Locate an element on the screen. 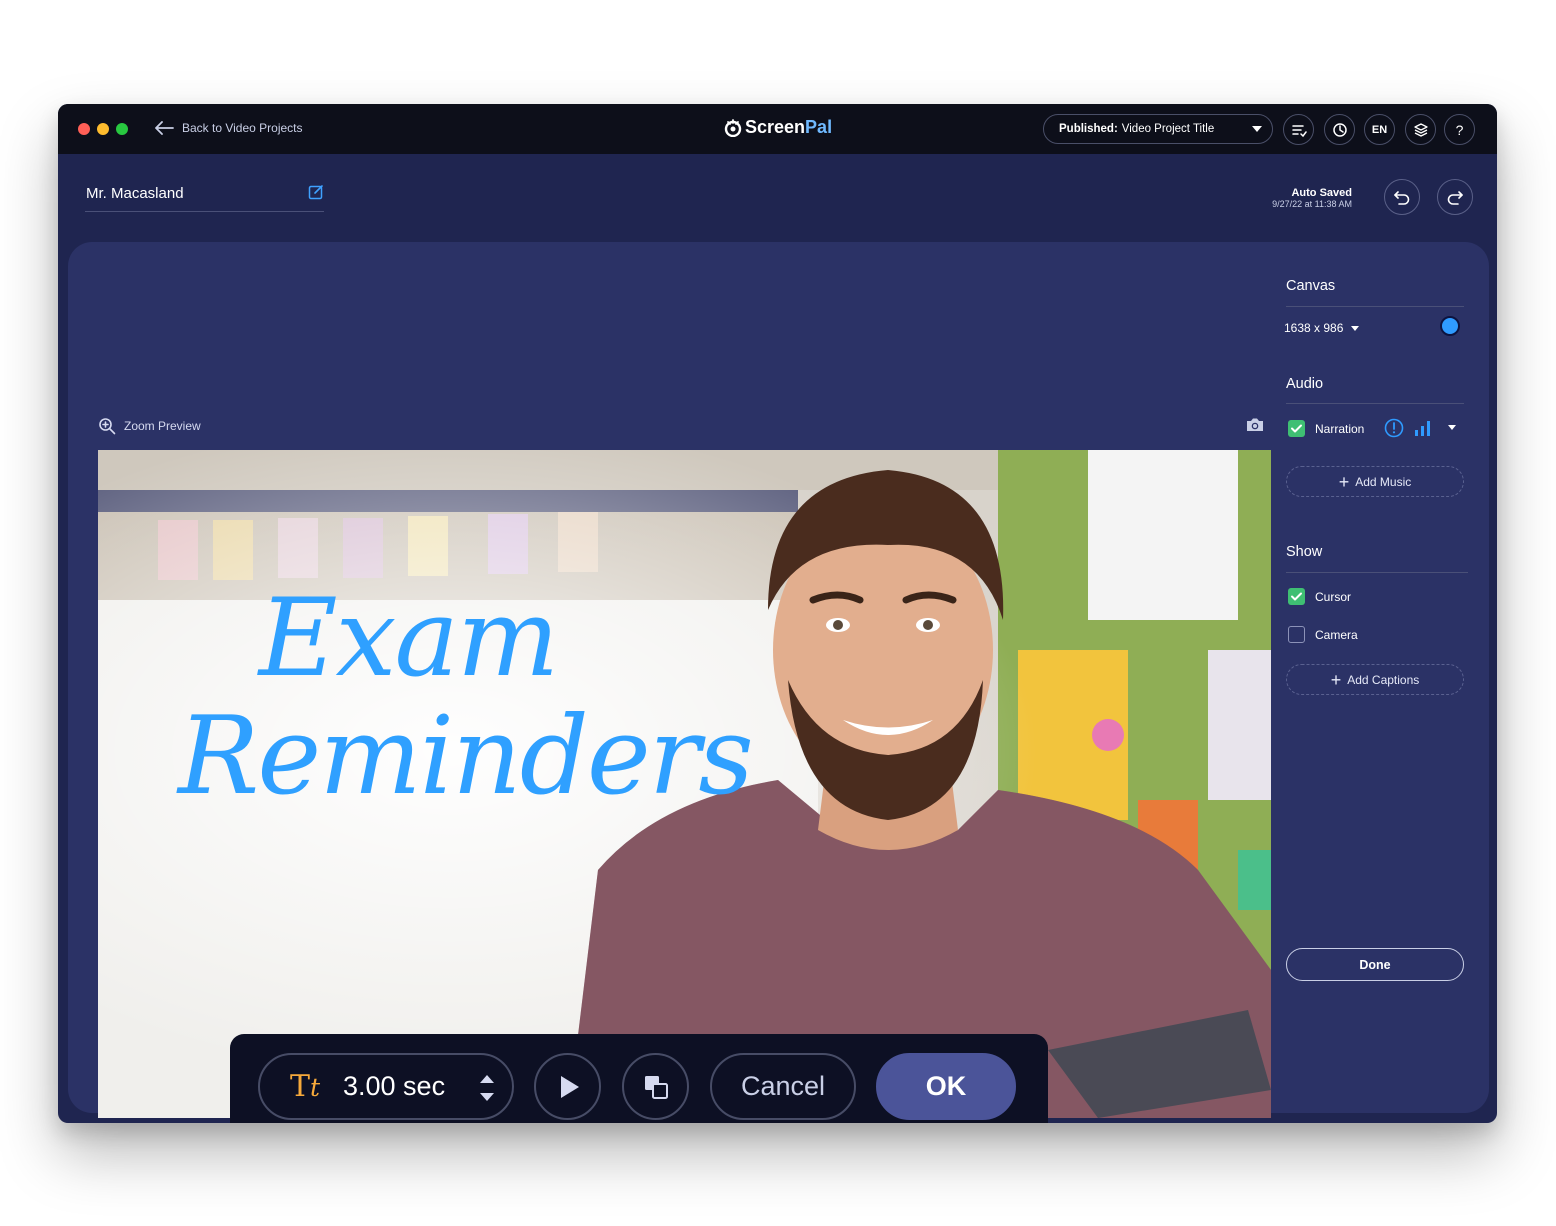 This screenshot has width=1556, height=1226. project-name-underline is located at coordinates (204, 211).